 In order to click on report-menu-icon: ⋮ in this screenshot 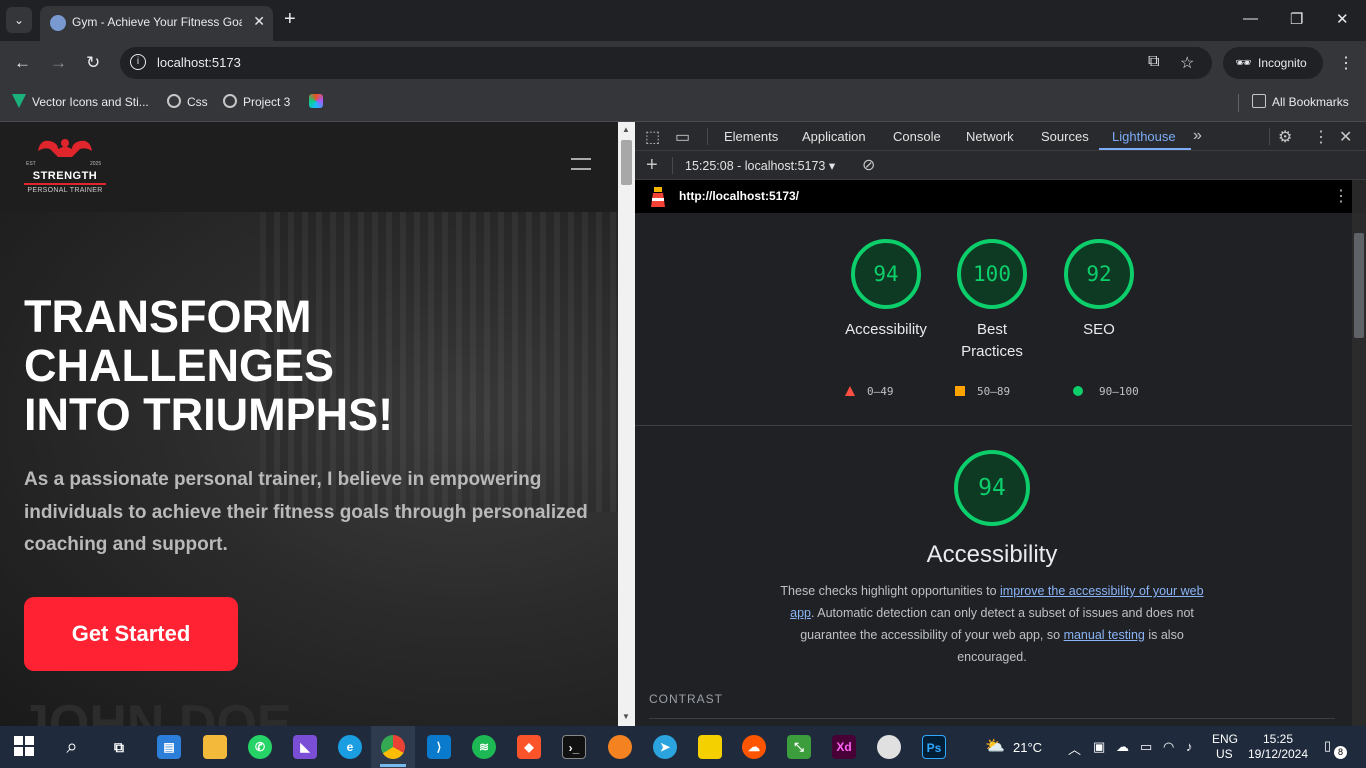, I will do `click(1341, 196)`.